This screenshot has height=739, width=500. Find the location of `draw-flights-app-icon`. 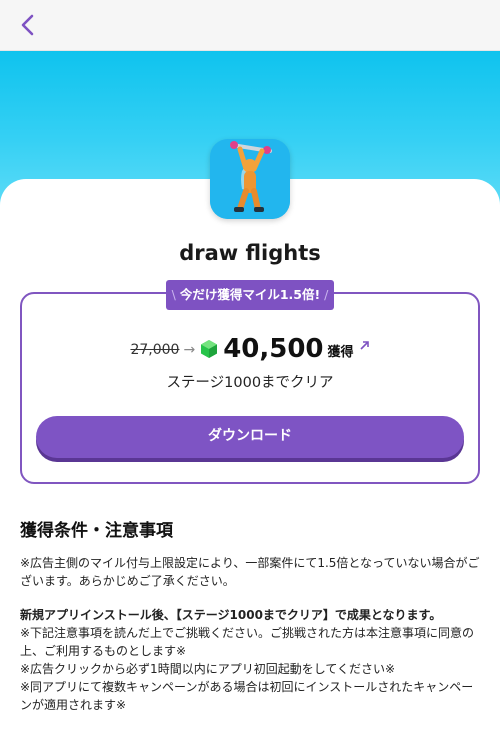

draw-flights-app-icon is located at coordinates (250, 179).